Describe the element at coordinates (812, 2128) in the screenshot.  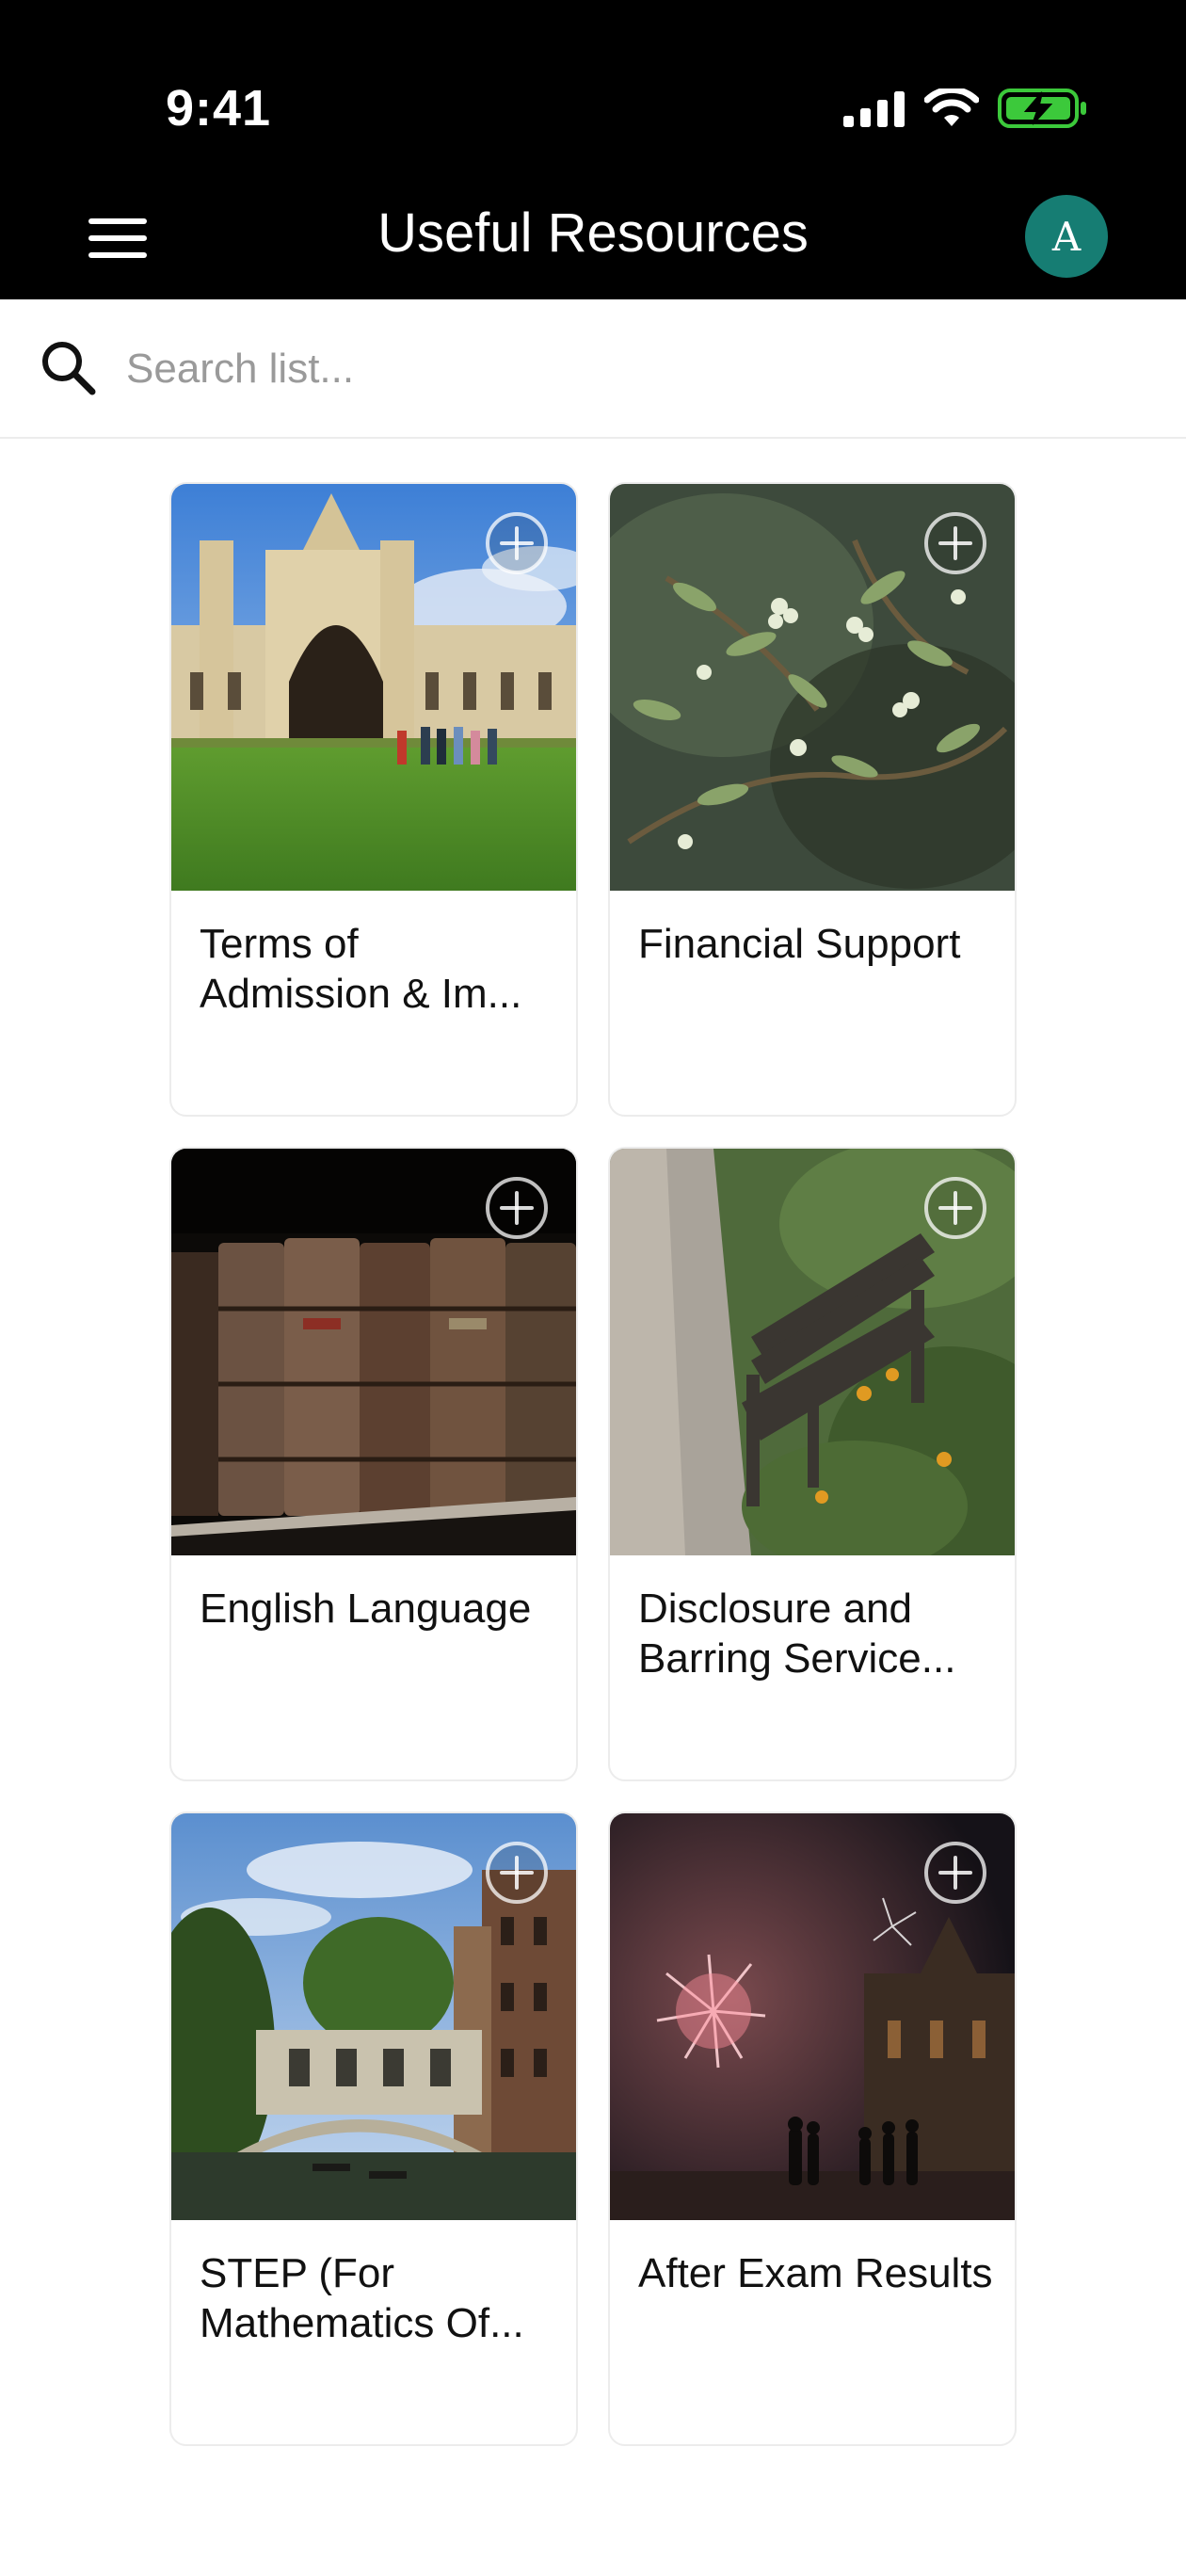
I see `resource-card: After Exam Results` at that location.